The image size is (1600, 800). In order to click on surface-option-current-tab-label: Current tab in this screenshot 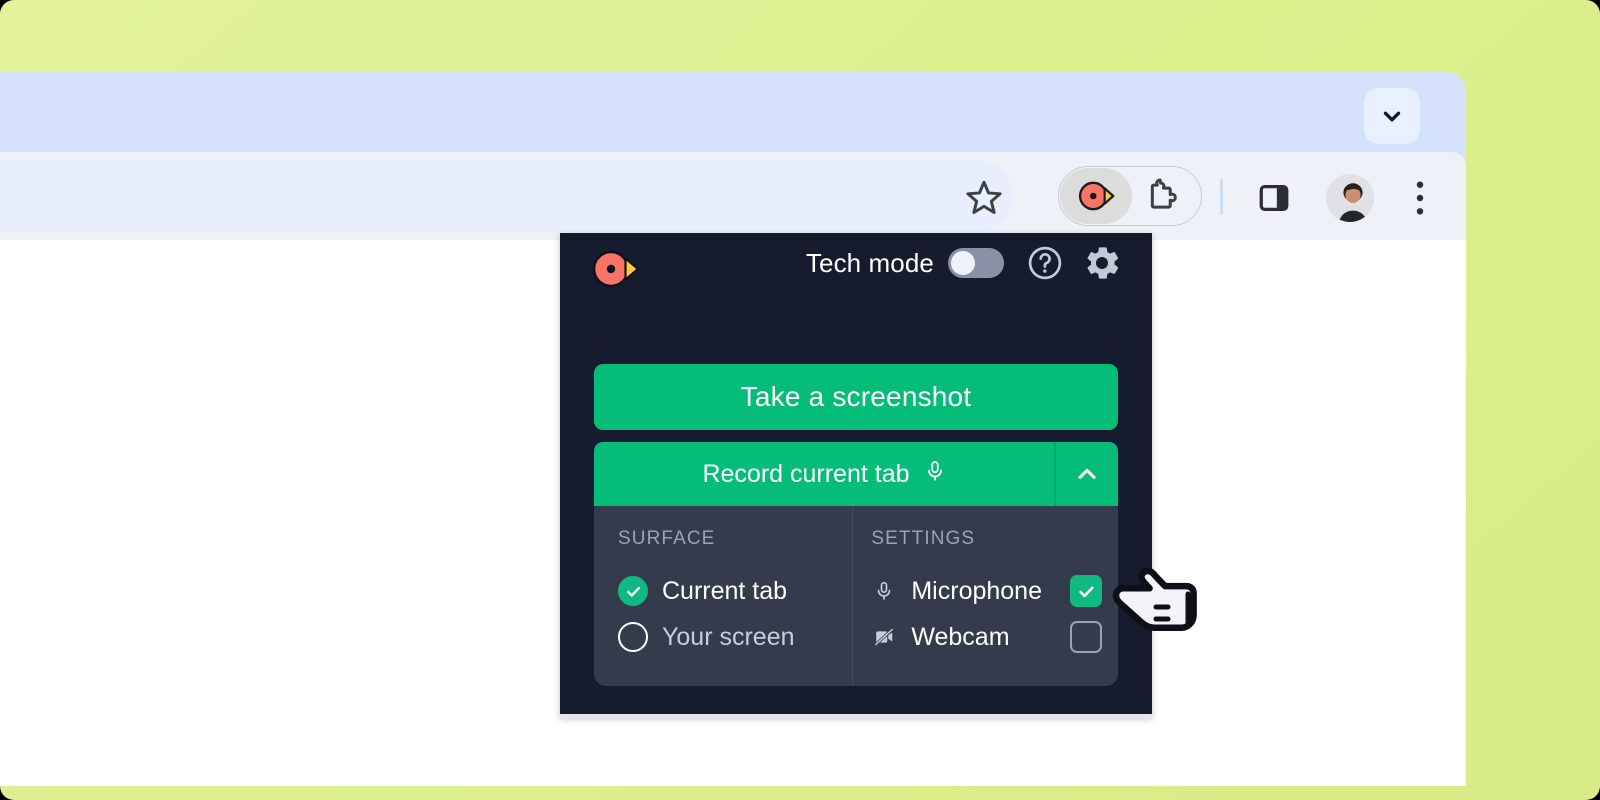, I will do `click(725, 590)`.